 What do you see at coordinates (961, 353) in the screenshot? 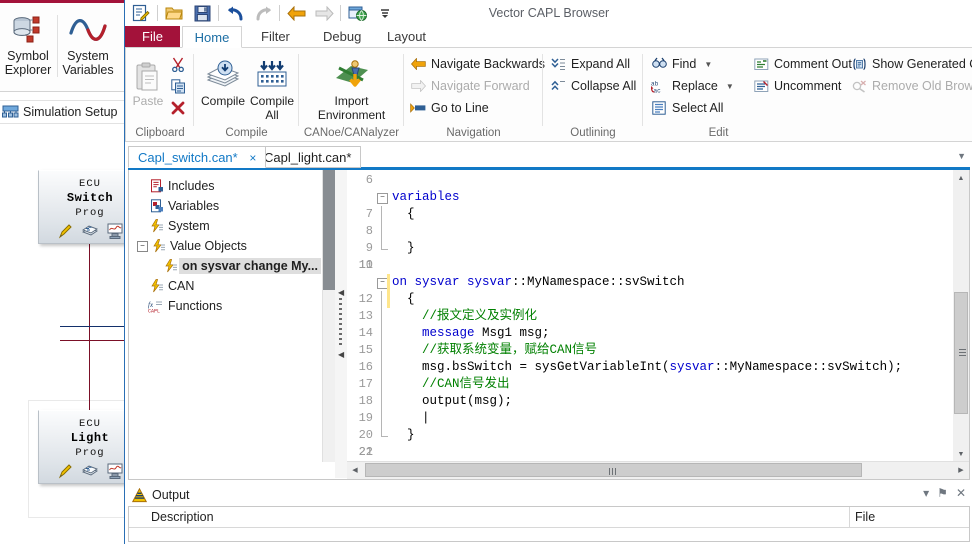
I see `code-scrollbar-thumb` at bounding box center [961, 353].